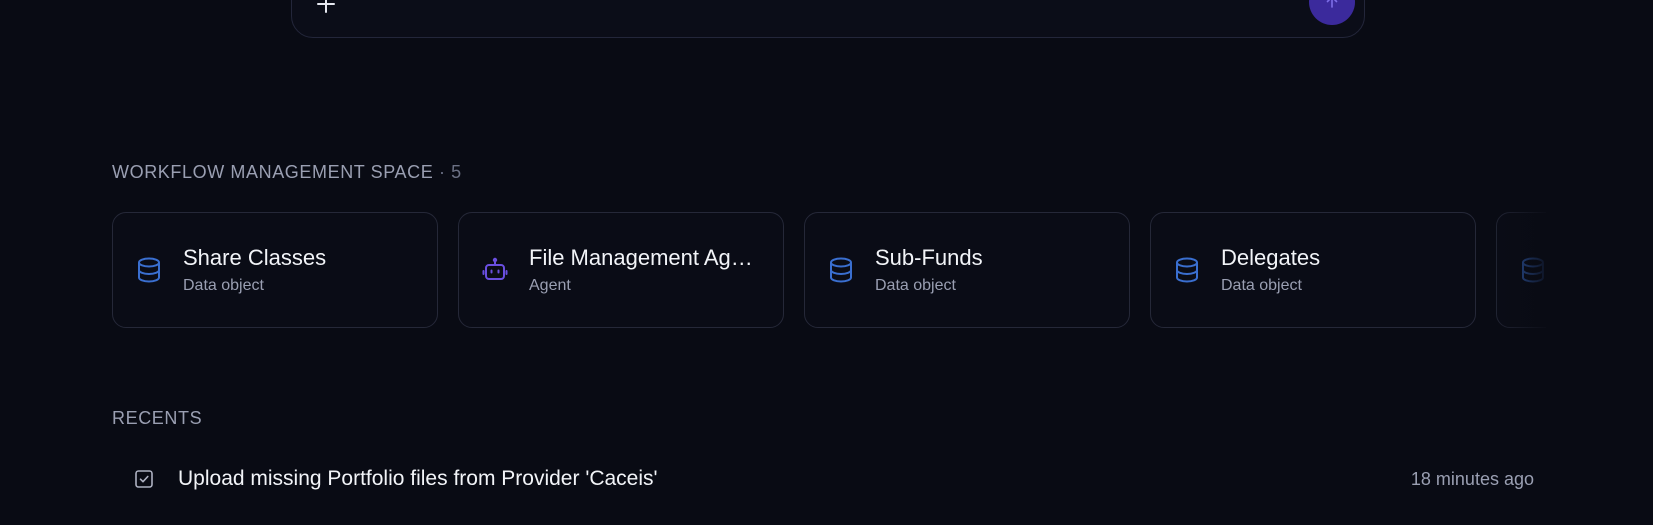 This screenshot has width=1653, height=525. What do you see at coordinates (1472, 478) in the screenshot?
I see `recent-item-time: 18 minutes ago` at bounding box center [1472, 478].